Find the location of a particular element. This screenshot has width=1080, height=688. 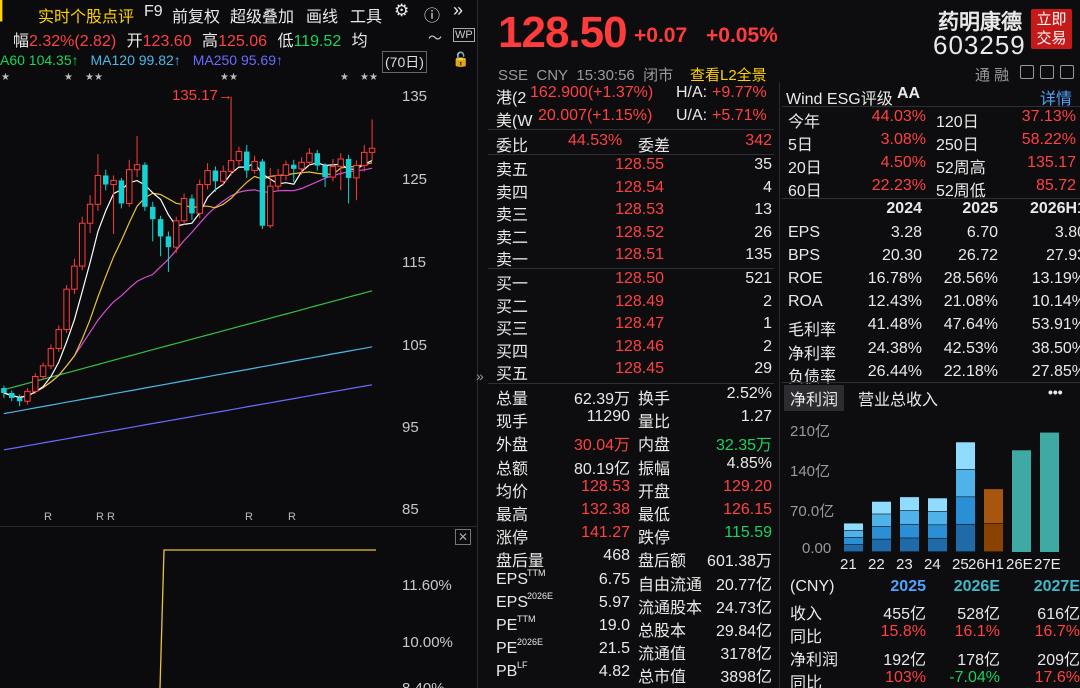

toolbar-item-adjust: 前复权 is located at coordinates (196, 15).